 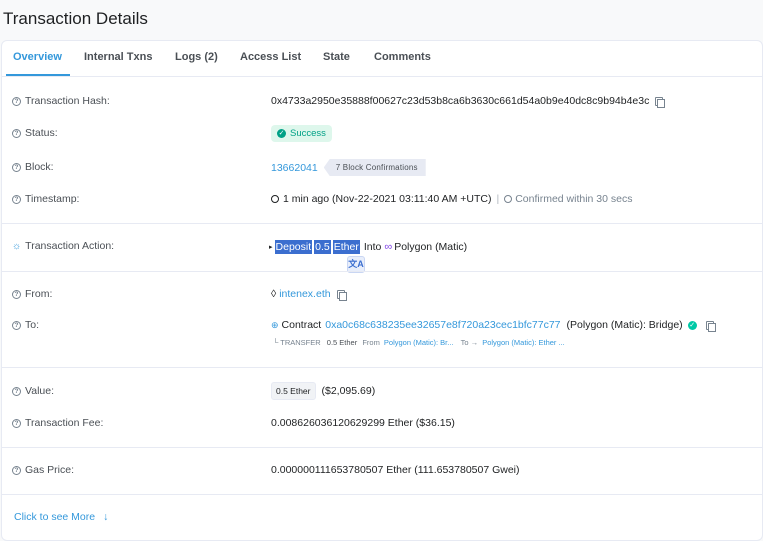 I want to click on tab-state: State, so click(x=336, y=57).